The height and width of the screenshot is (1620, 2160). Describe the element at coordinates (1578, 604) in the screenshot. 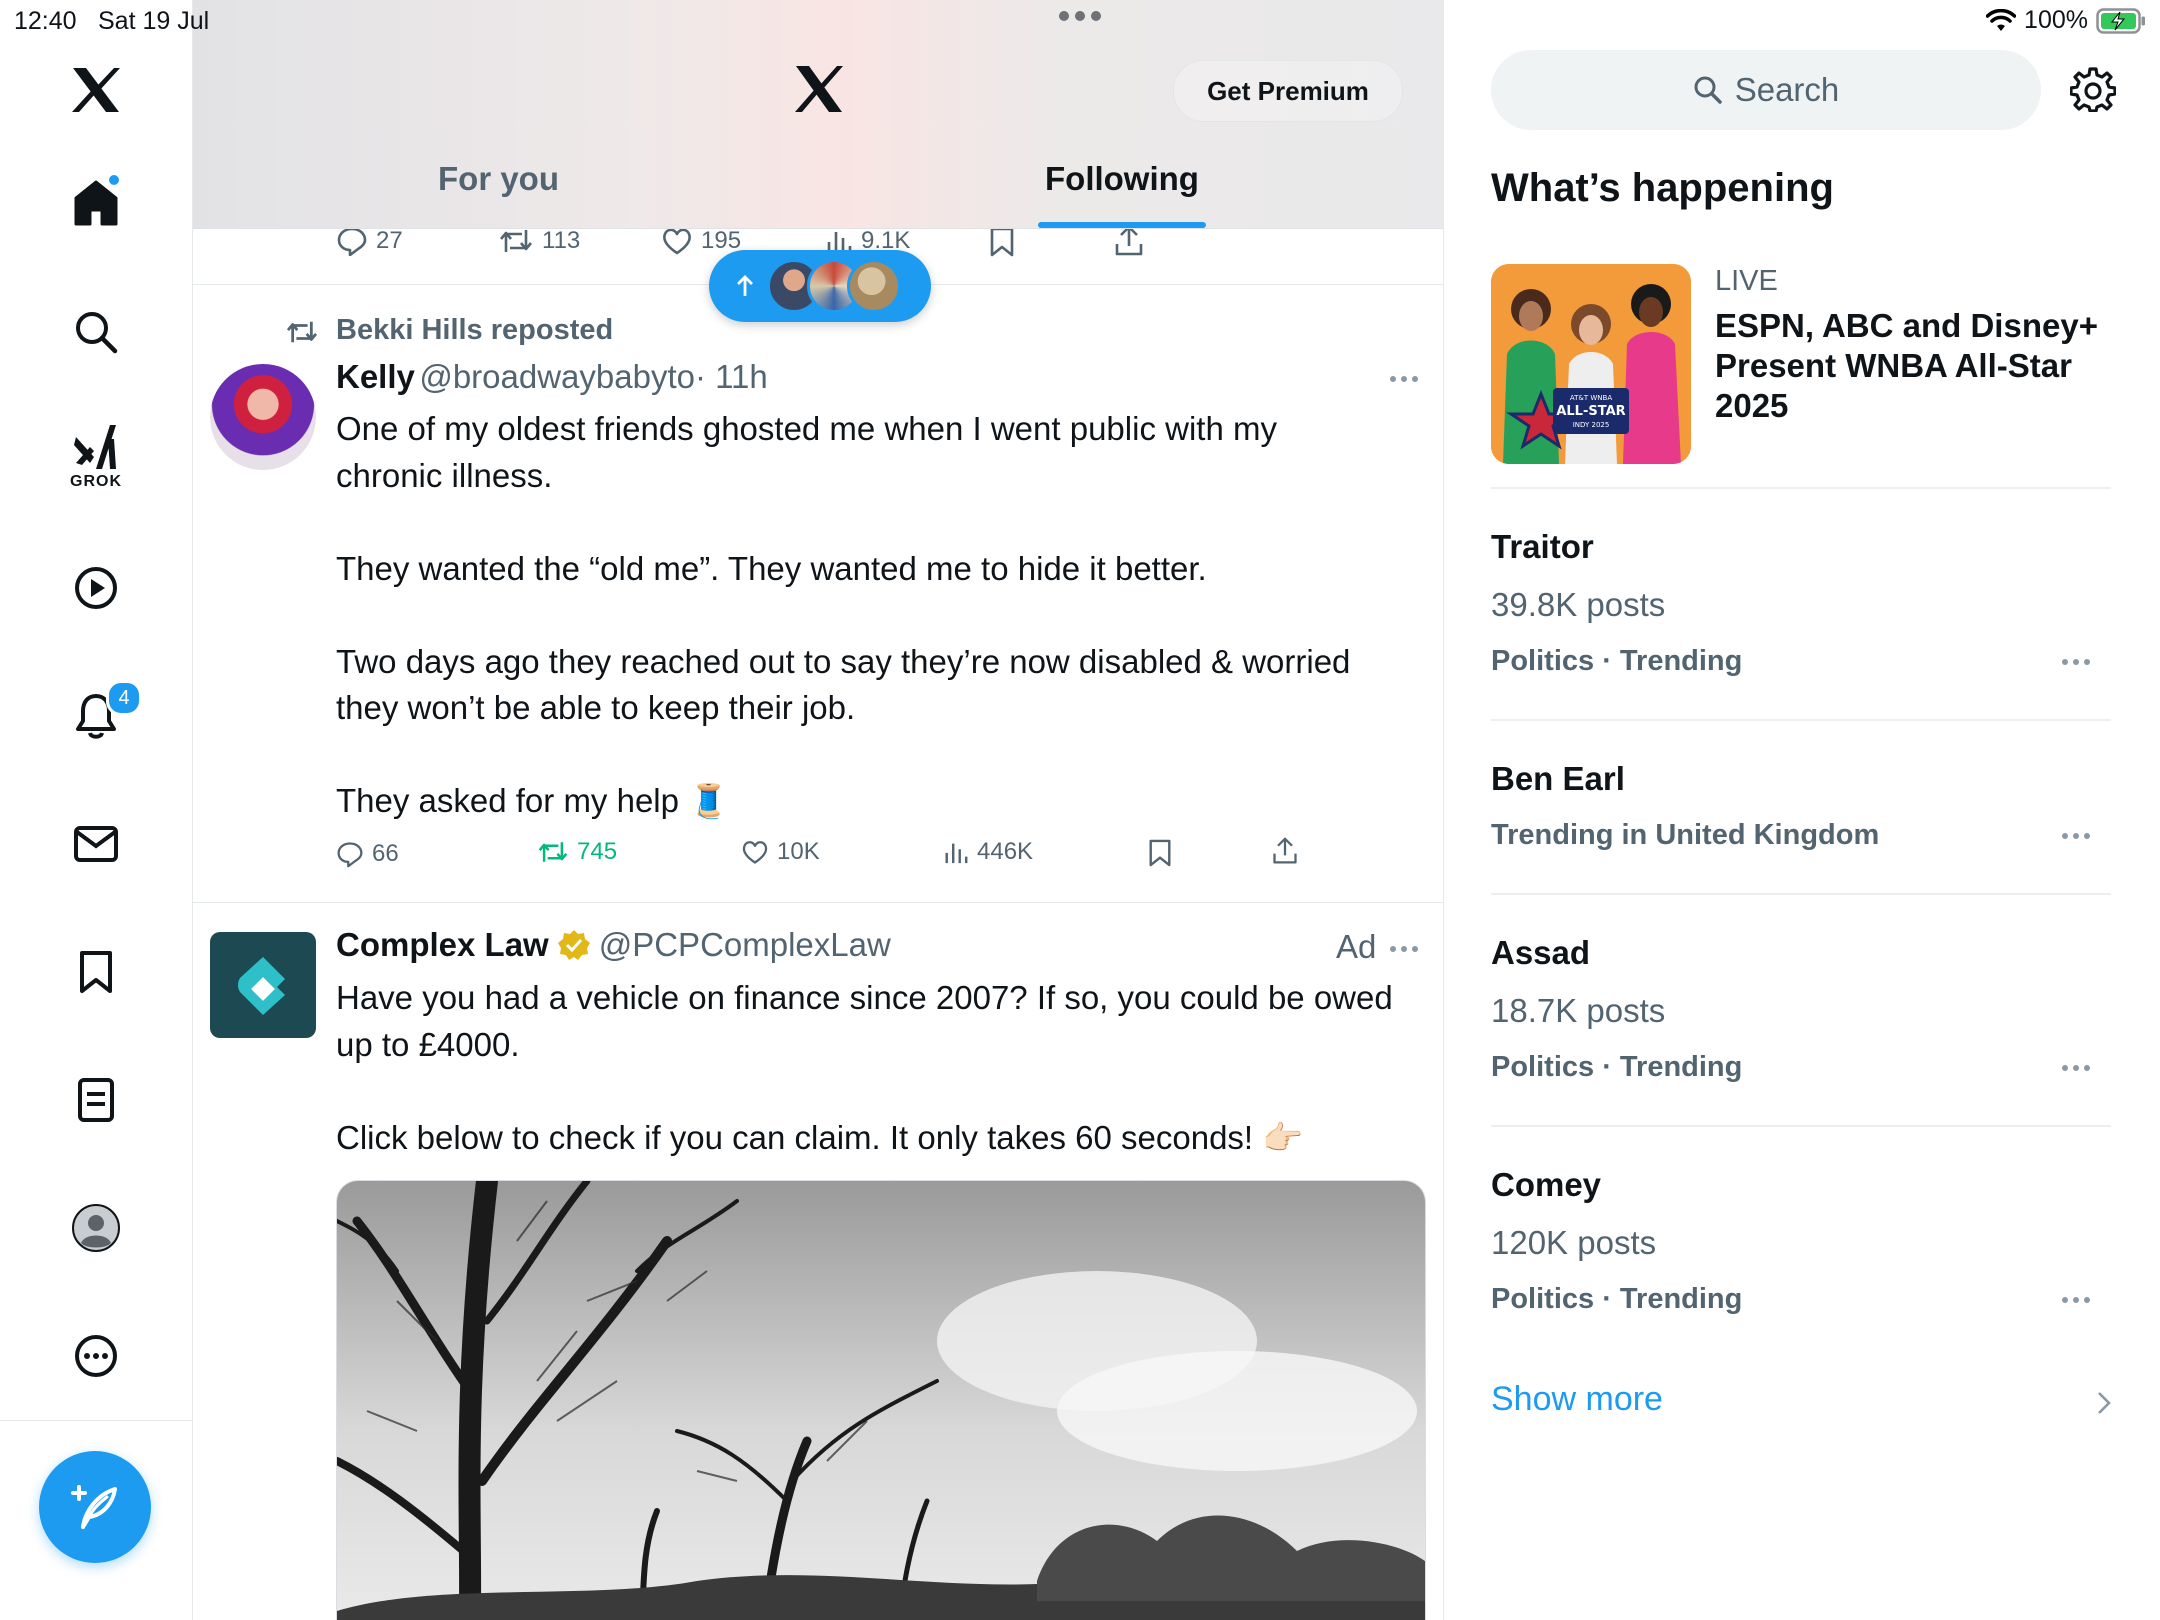

I see `trend-posts: 39.8K posts` at that location.